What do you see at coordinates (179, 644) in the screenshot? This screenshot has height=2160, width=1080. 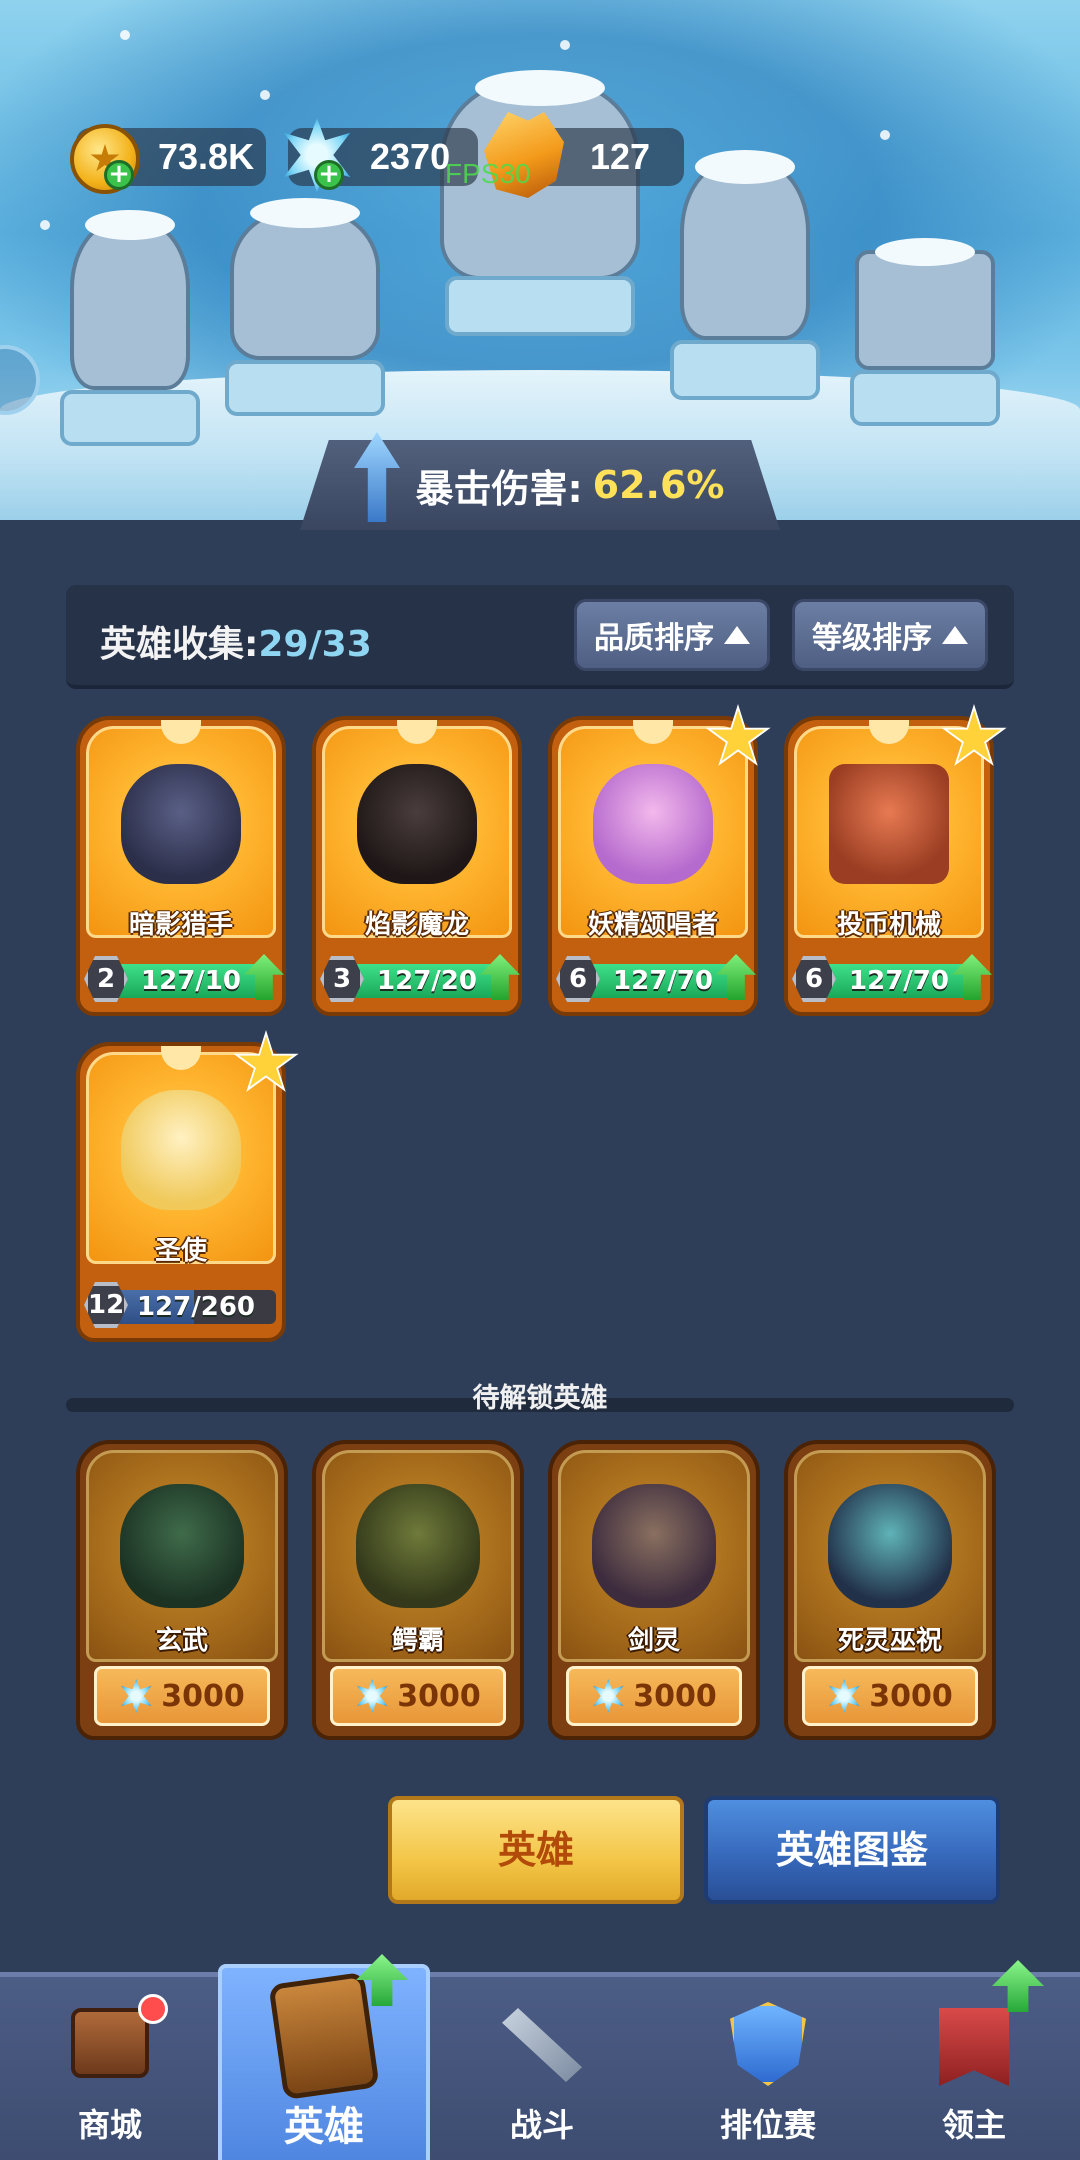 I see `collection-label: 英雄收集:` at bounding box center [179, 644].